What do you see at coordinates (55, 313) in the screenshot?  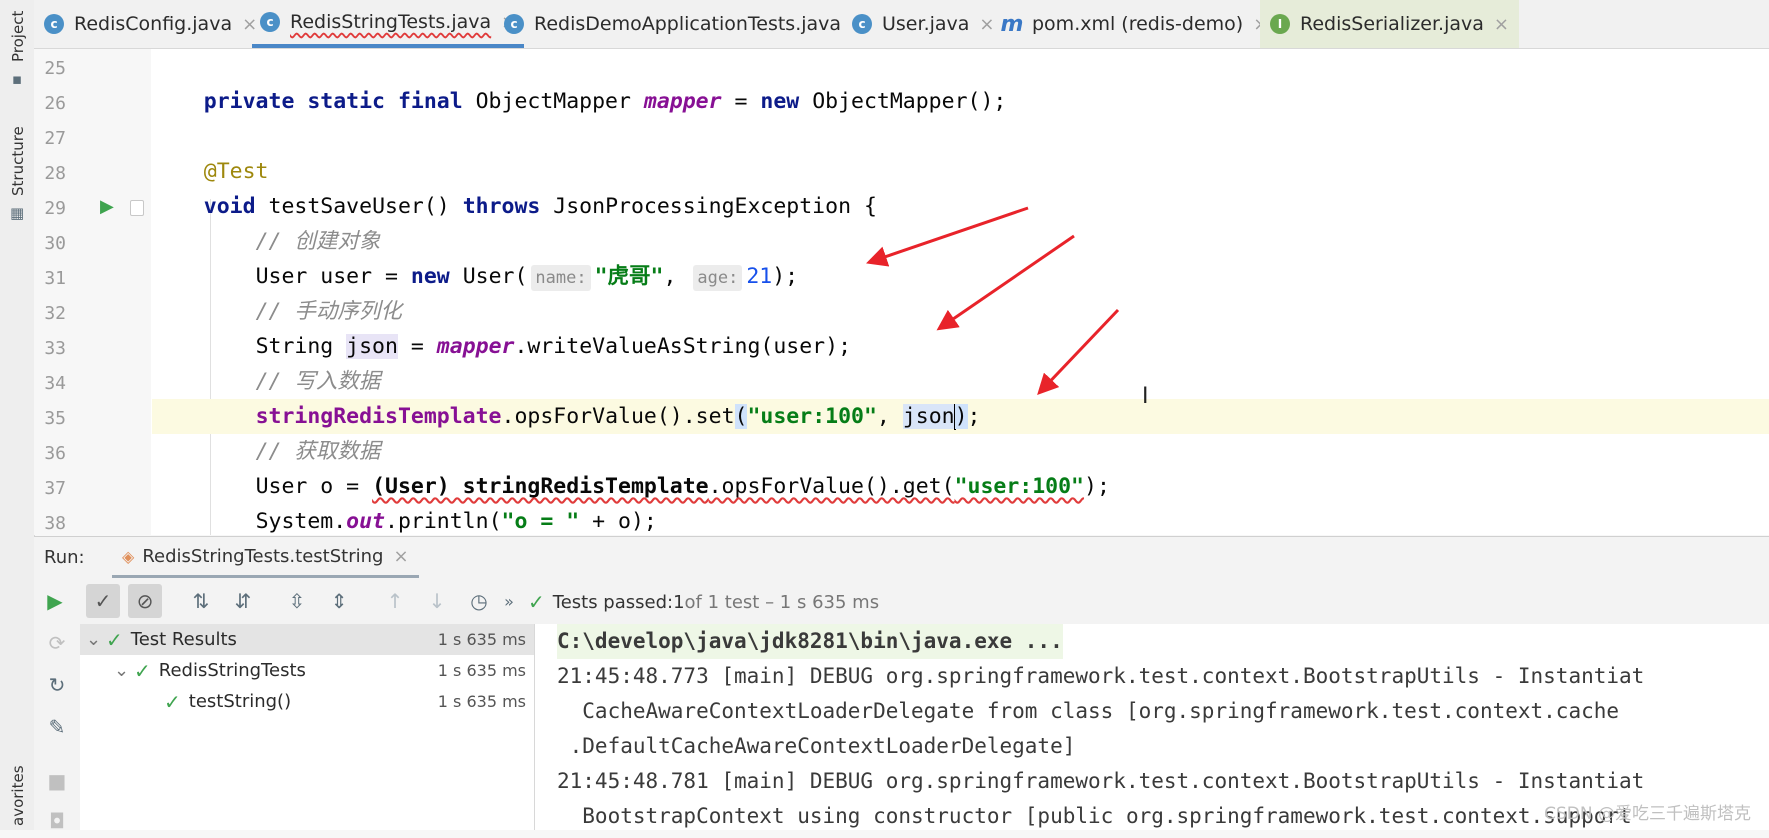 I see `line-number: 32` at bounding box center [55, 313].